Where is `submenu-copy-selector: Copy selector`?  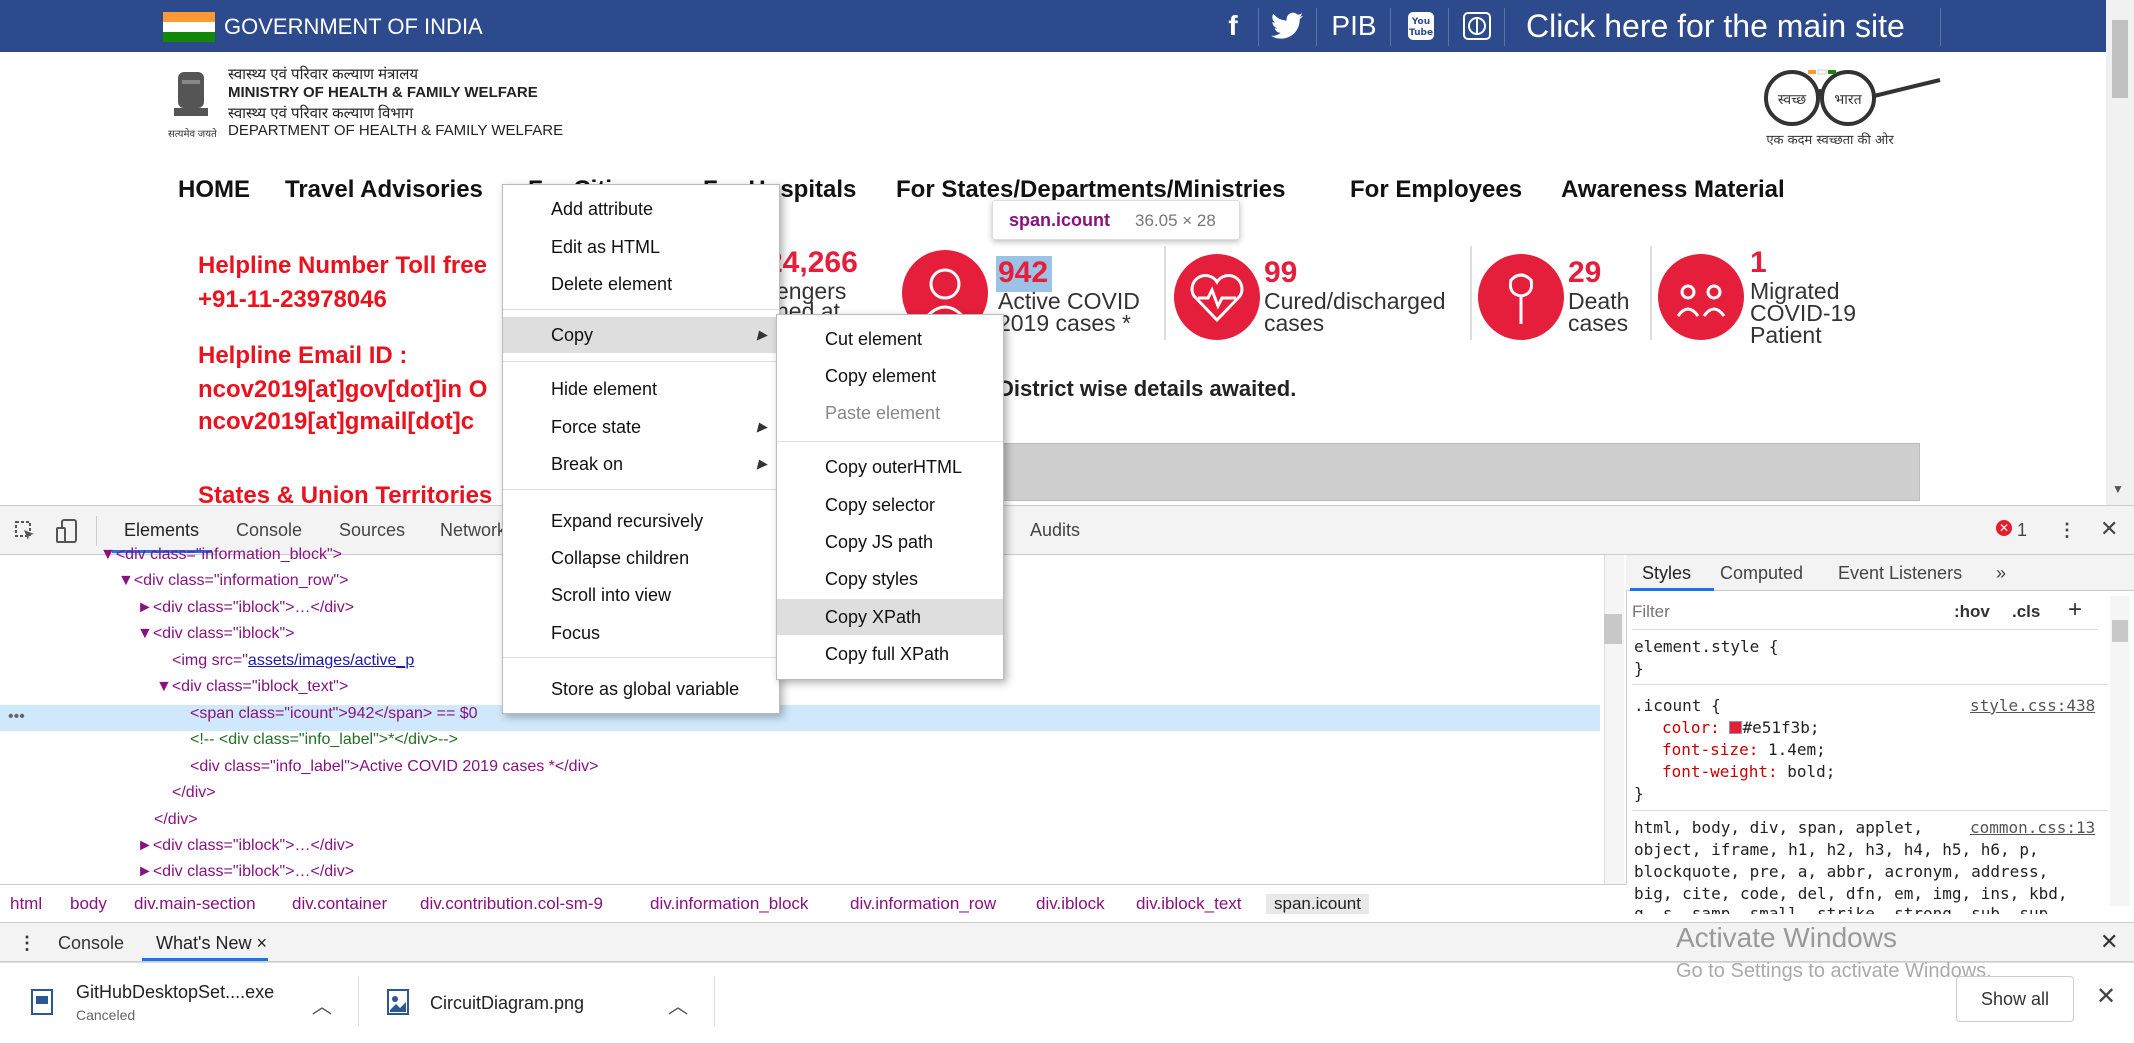 submenu-copy-selector: Copy selector is located at coordinates (890, 505).